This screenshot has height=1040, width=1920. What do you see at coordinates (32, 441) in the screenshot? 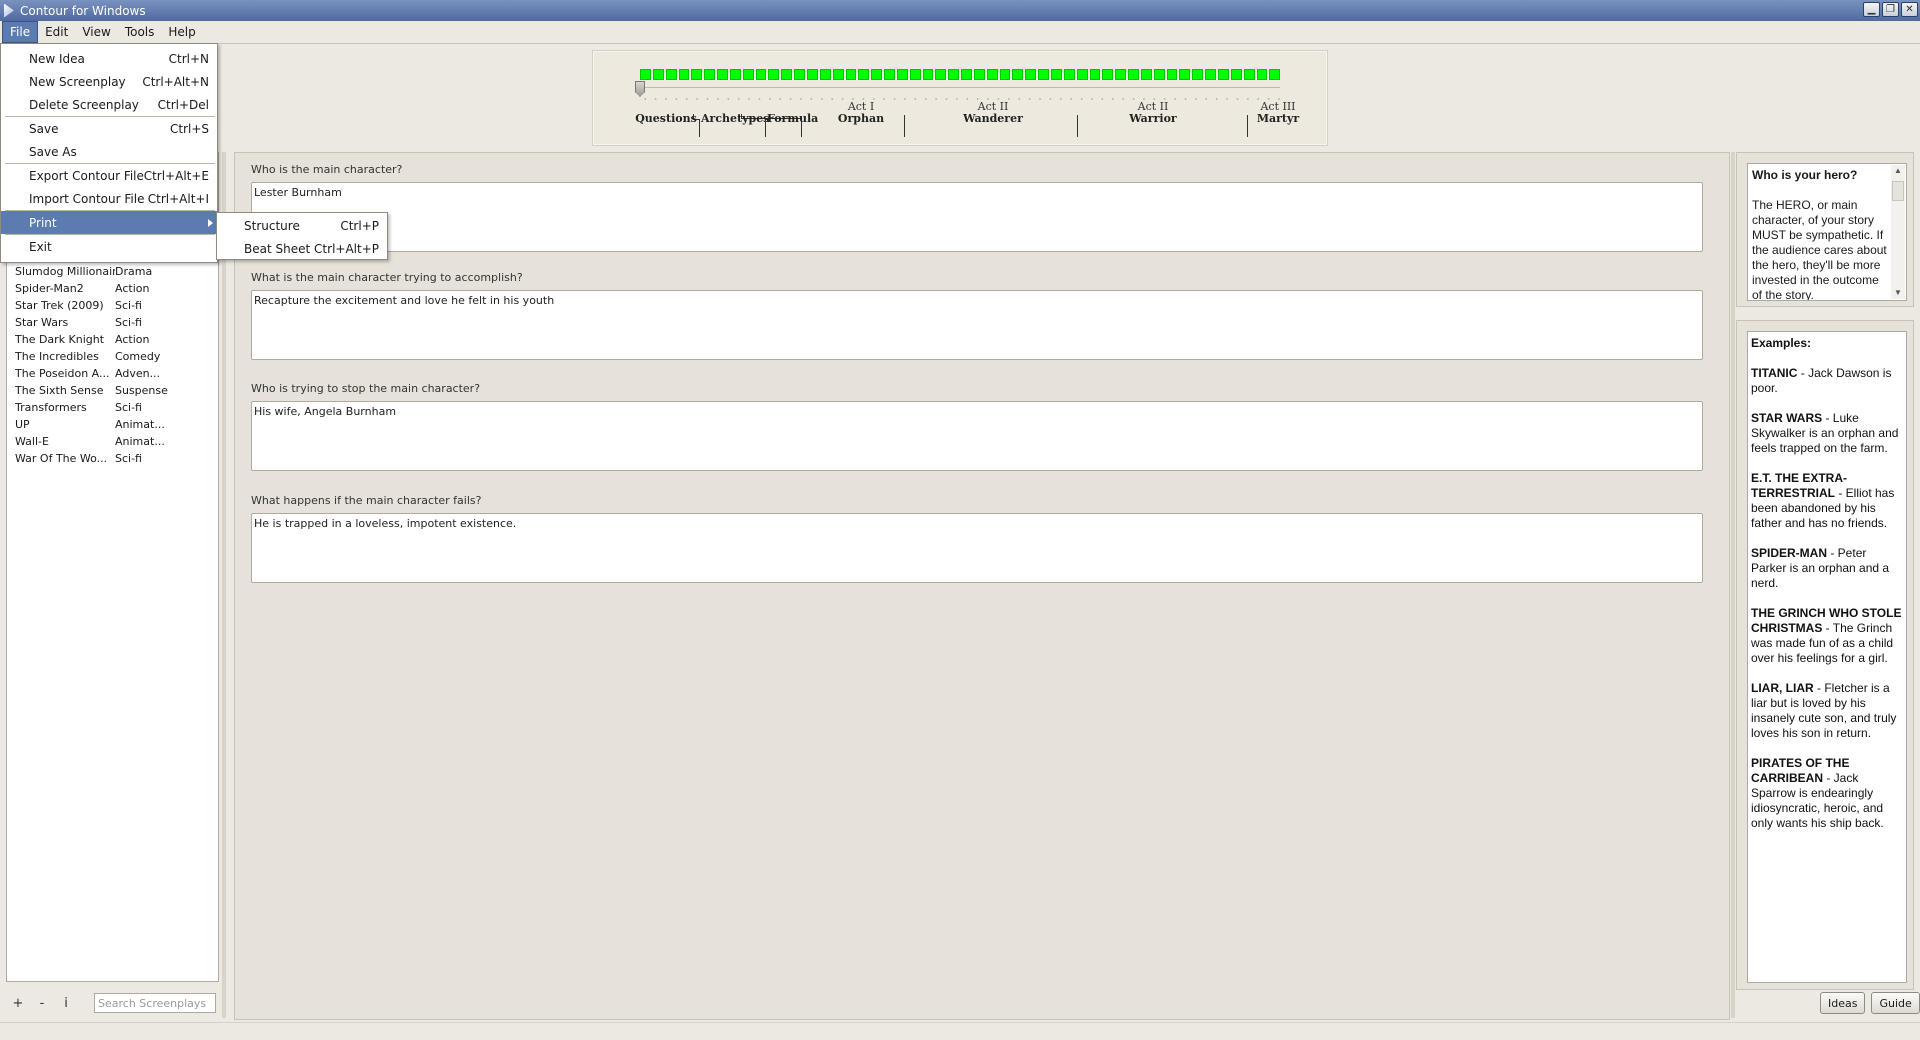
I see `screenplay-title: Wall-E` at bounding box center [32, 441].